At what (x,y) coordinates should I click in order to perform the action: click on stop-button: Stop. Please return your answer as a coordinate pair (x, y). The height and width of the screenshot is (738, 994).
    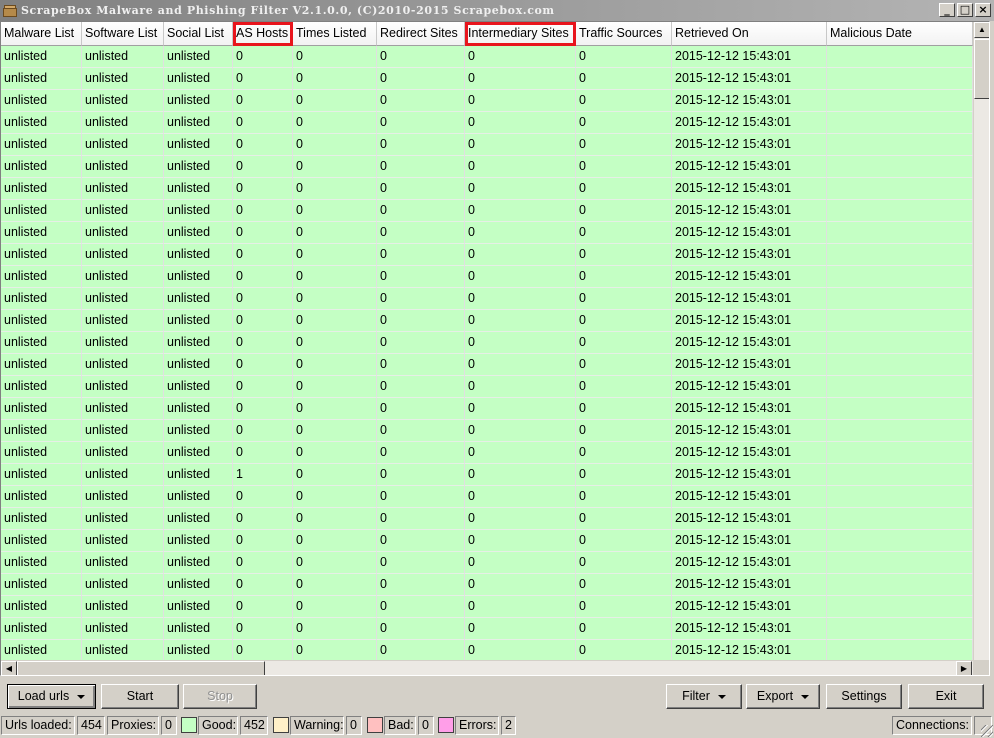
    Looking at the image, I should click on (220, 696).